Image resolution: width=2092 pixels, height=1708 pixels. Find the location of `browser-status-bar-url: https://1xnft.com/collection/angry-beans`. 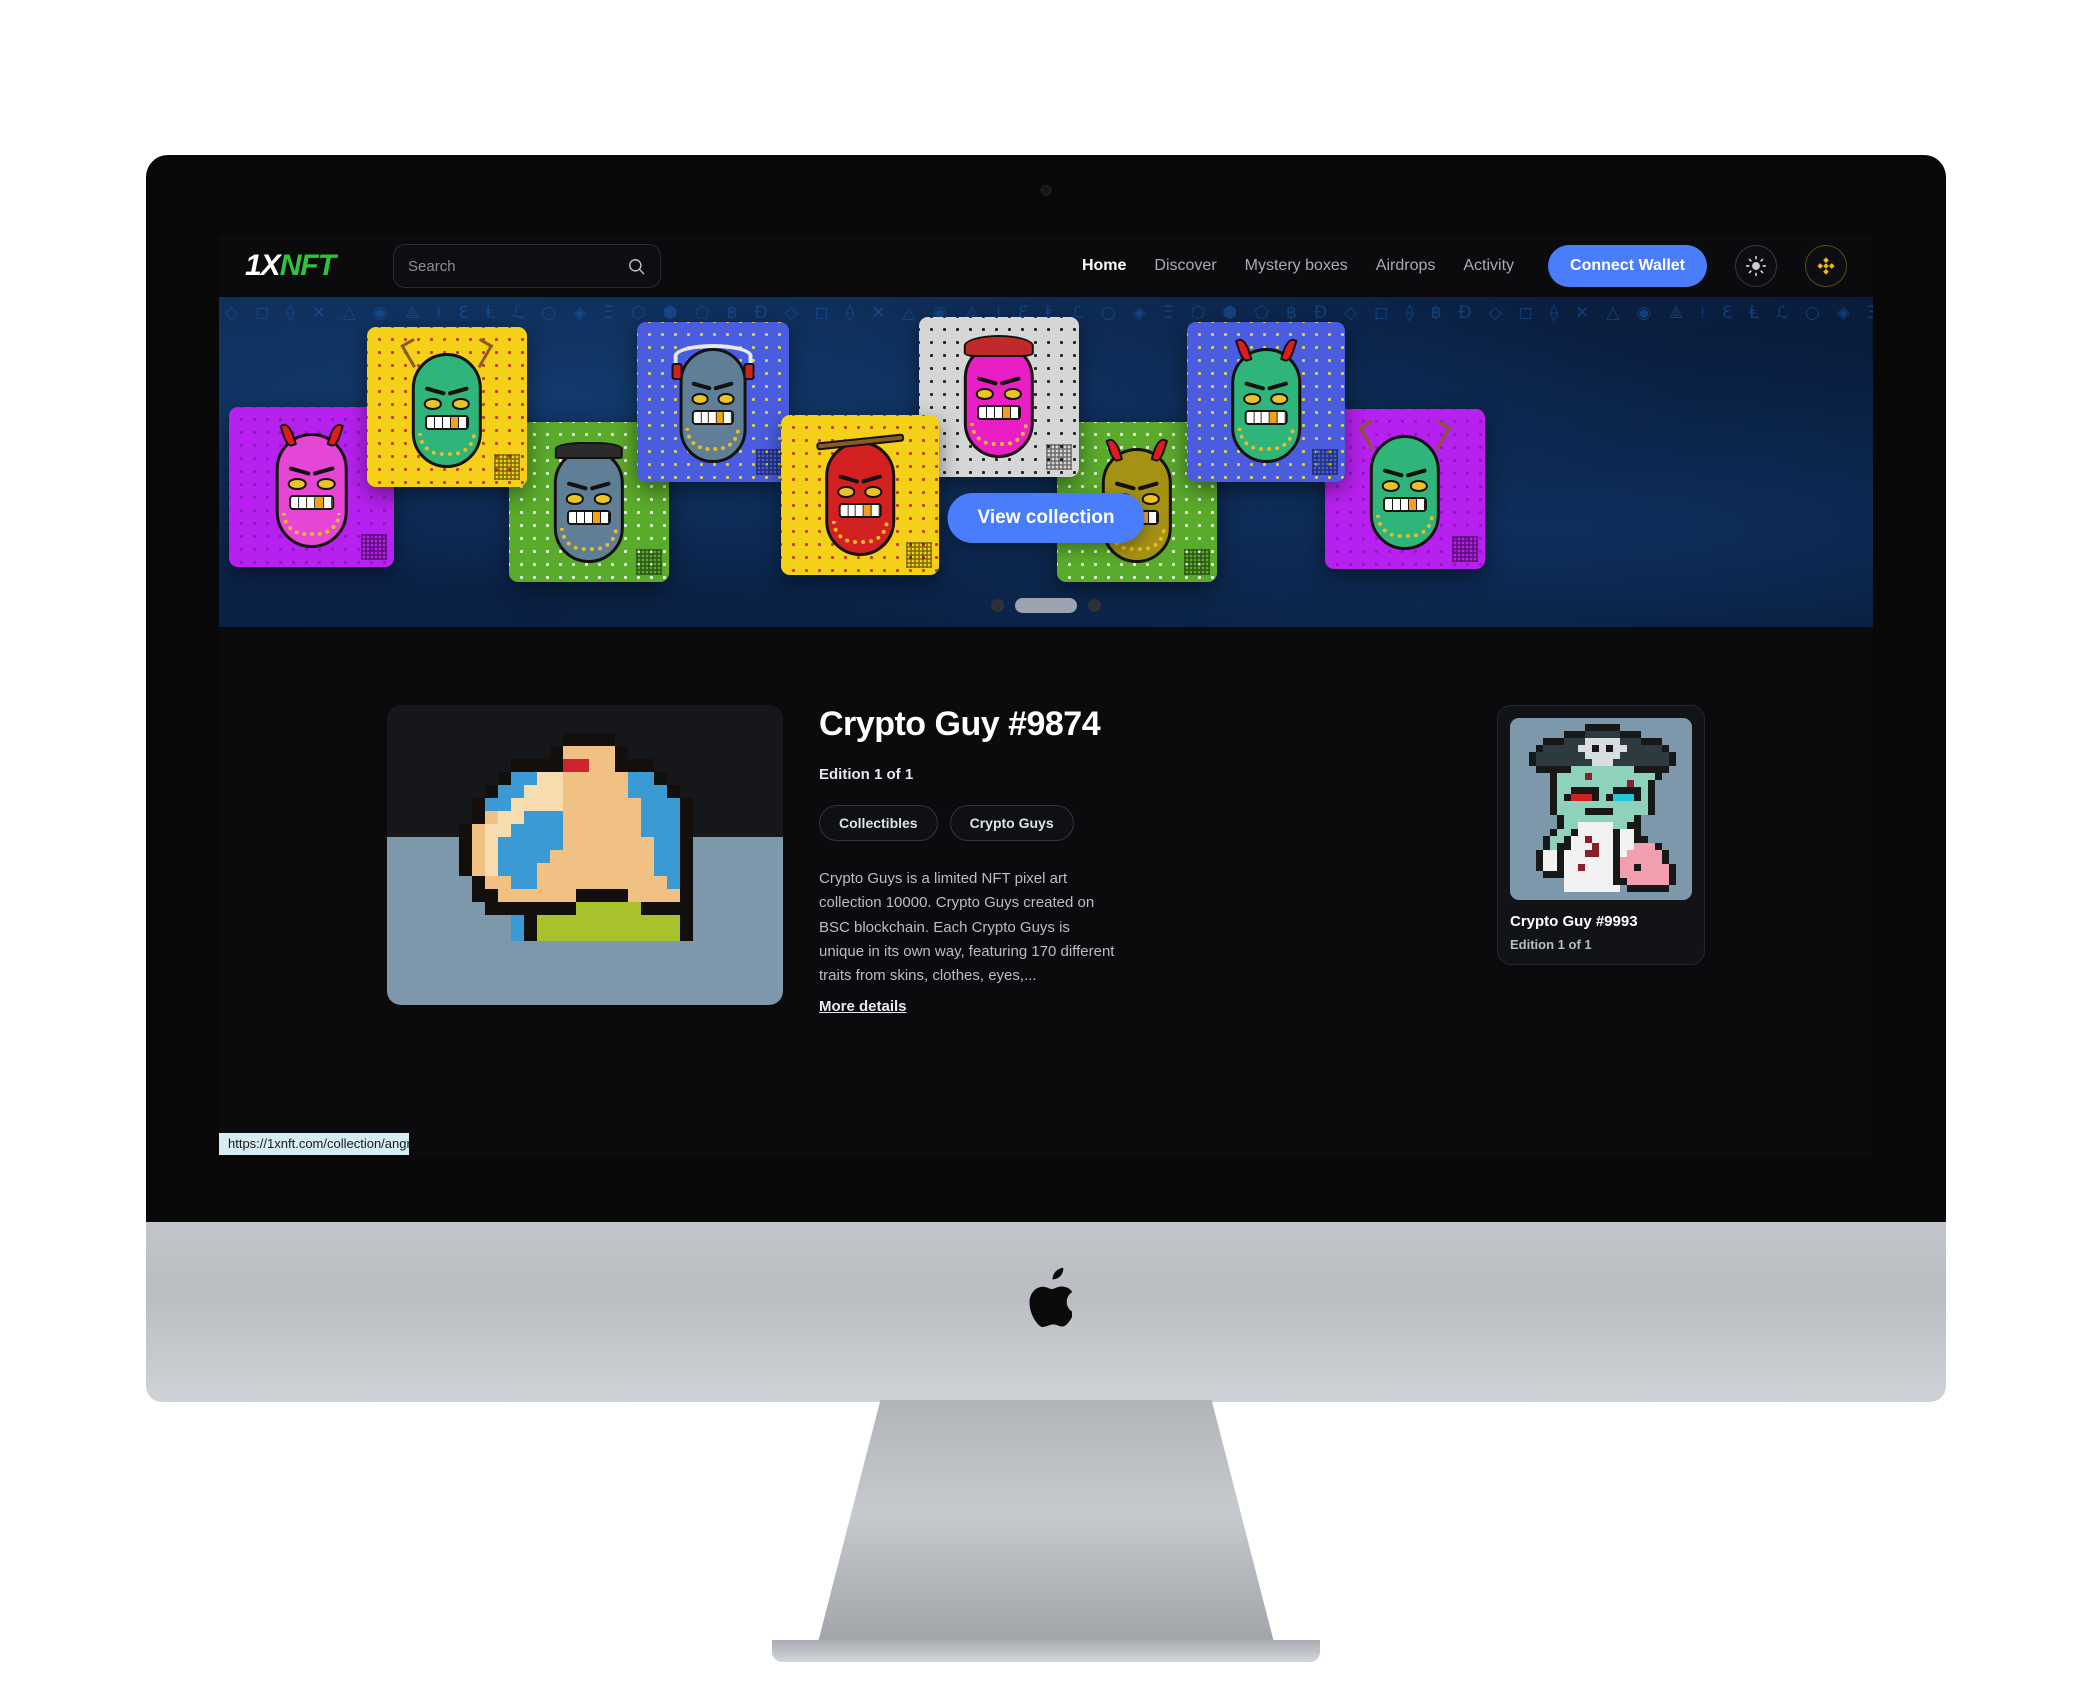

browser-status-bar-url: https://1xnft.com/collection/angry-beans is located at coordinates (314, 1144).